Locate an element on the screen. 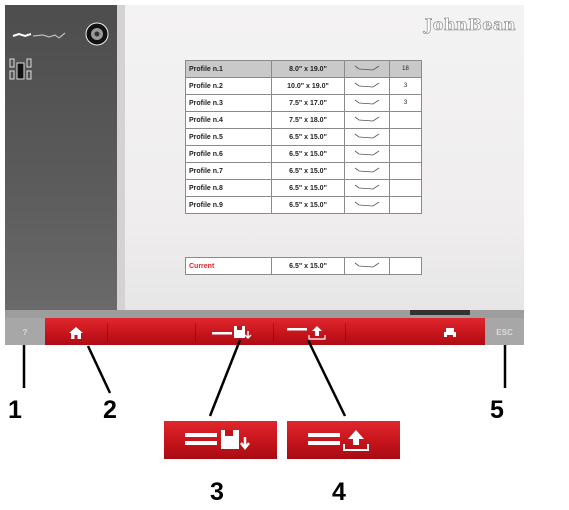 The image size is (569, 510). profile-row: Profile n.8 6.5" x 15.0" is located at coordinates (303, 188).